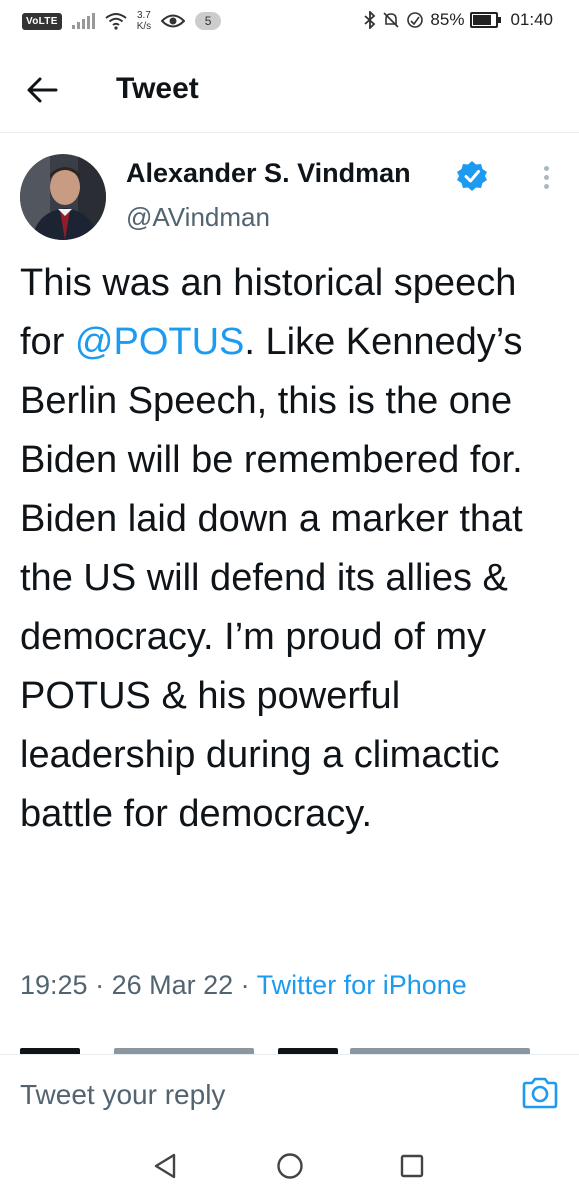  I want to click on nav-recents-icon, so click(412, 1166).